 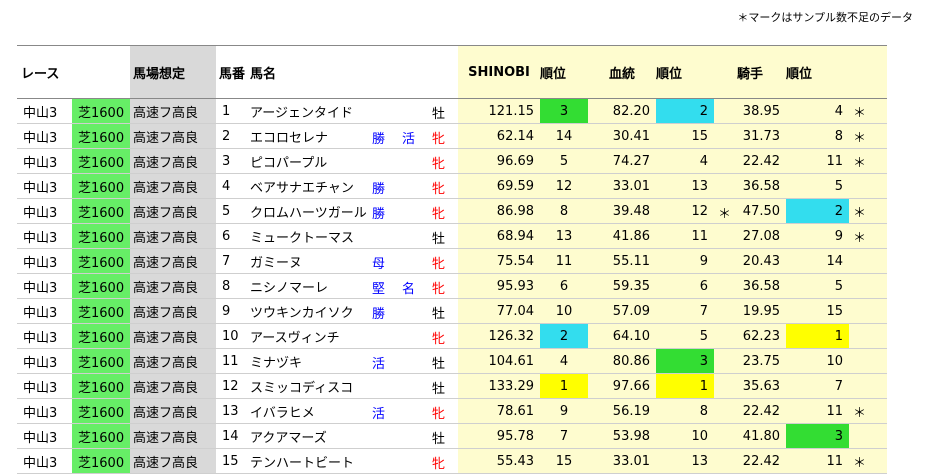 I want to click on header-blood: 血統, so click(x=622, y=72).